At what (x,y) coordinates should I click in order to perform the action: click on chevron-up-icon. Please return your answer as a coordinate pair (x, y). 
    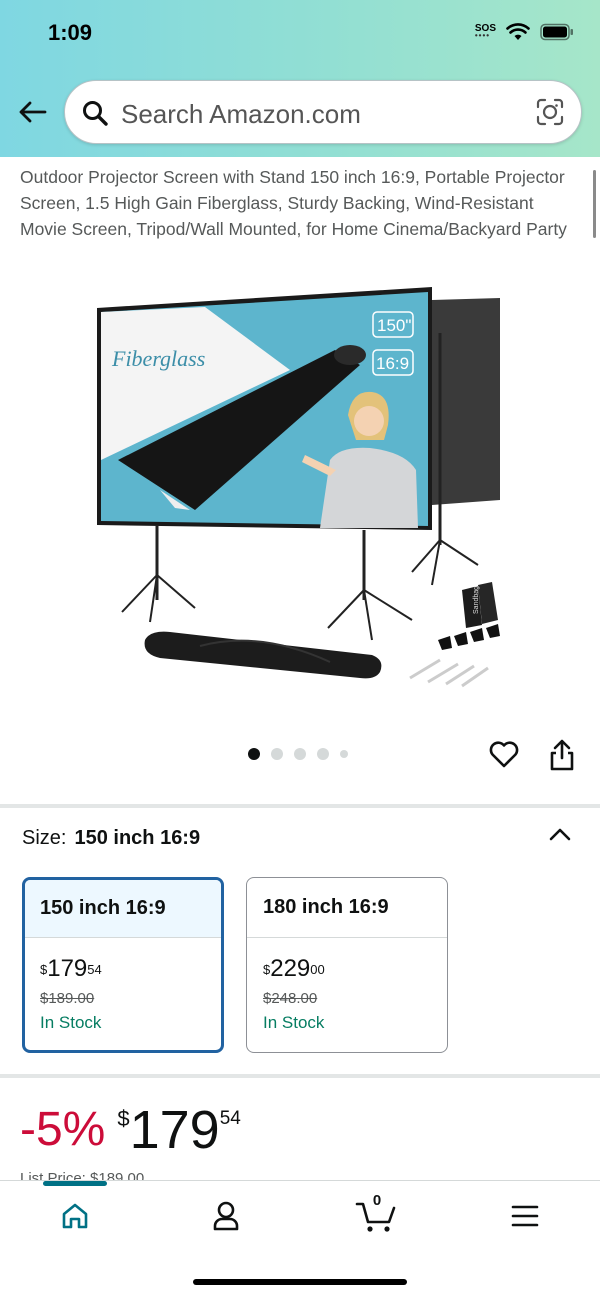
    Looking at the image, I should click on (560, 834).